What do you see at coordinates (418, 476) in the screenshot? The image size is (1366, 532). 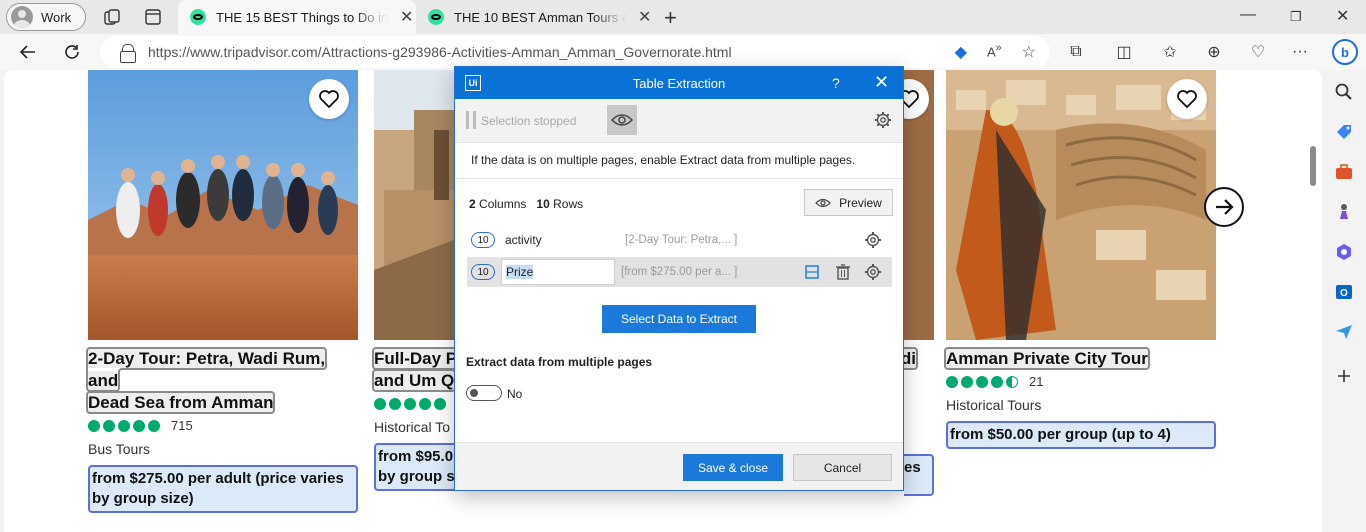 I see `price-line: by group si` at bounding box center [418, 476].